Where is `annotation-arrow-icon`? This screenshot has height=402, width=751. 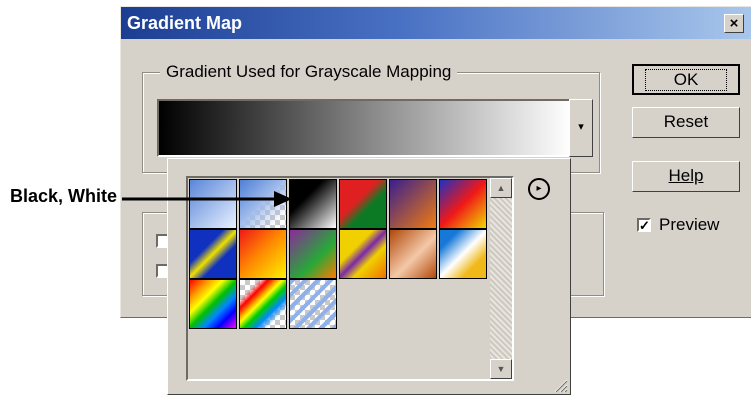 annotation-arrow-icon is located at coordinates (207, 199).